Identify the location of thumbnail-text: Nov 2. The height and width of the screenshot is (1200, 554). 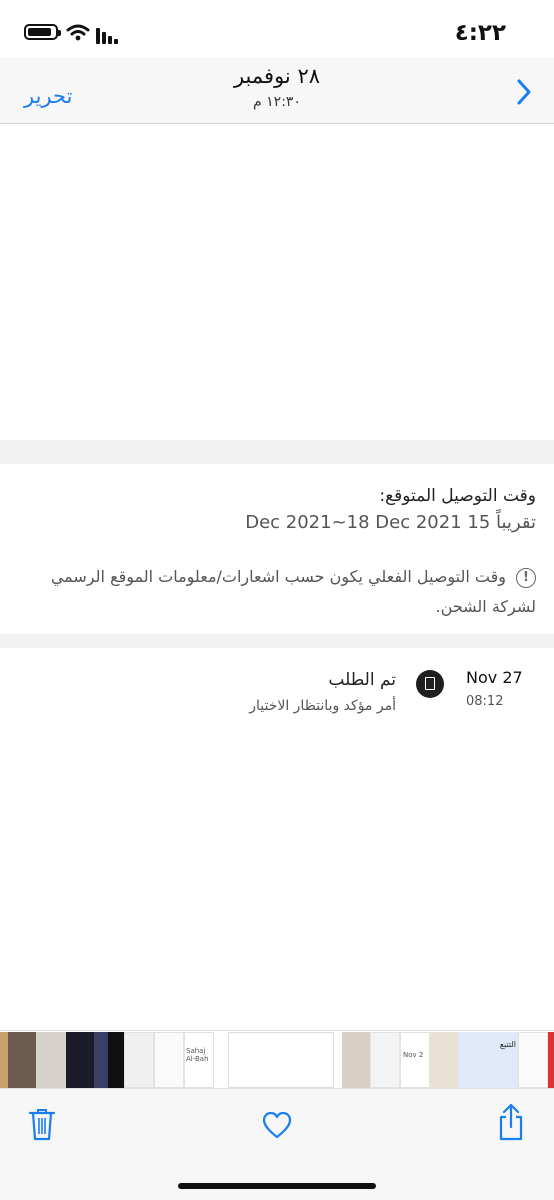
(413, 1055).